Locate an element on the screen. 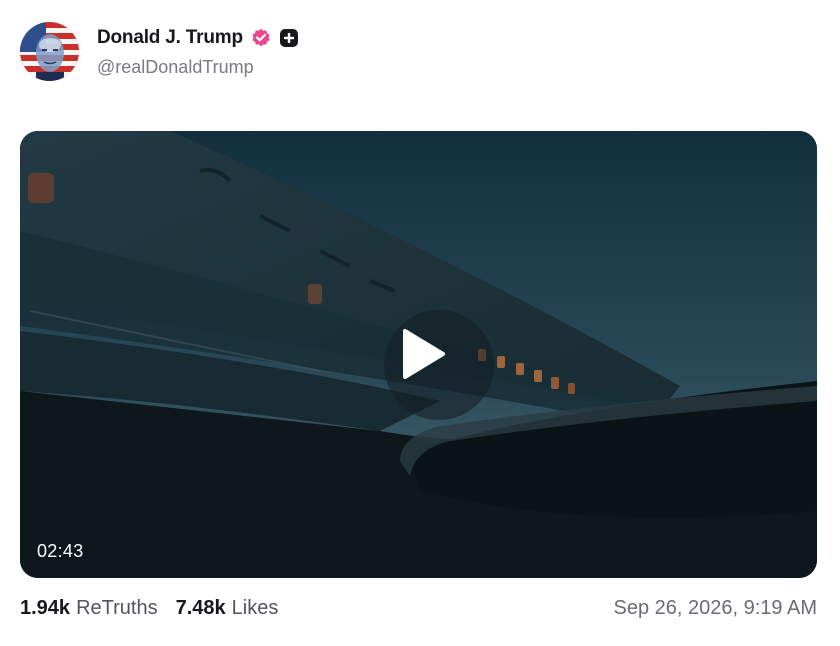 This screenshot has width=840, height=646. author-name: Donald J. Trump is located at coordinates (170, 38).